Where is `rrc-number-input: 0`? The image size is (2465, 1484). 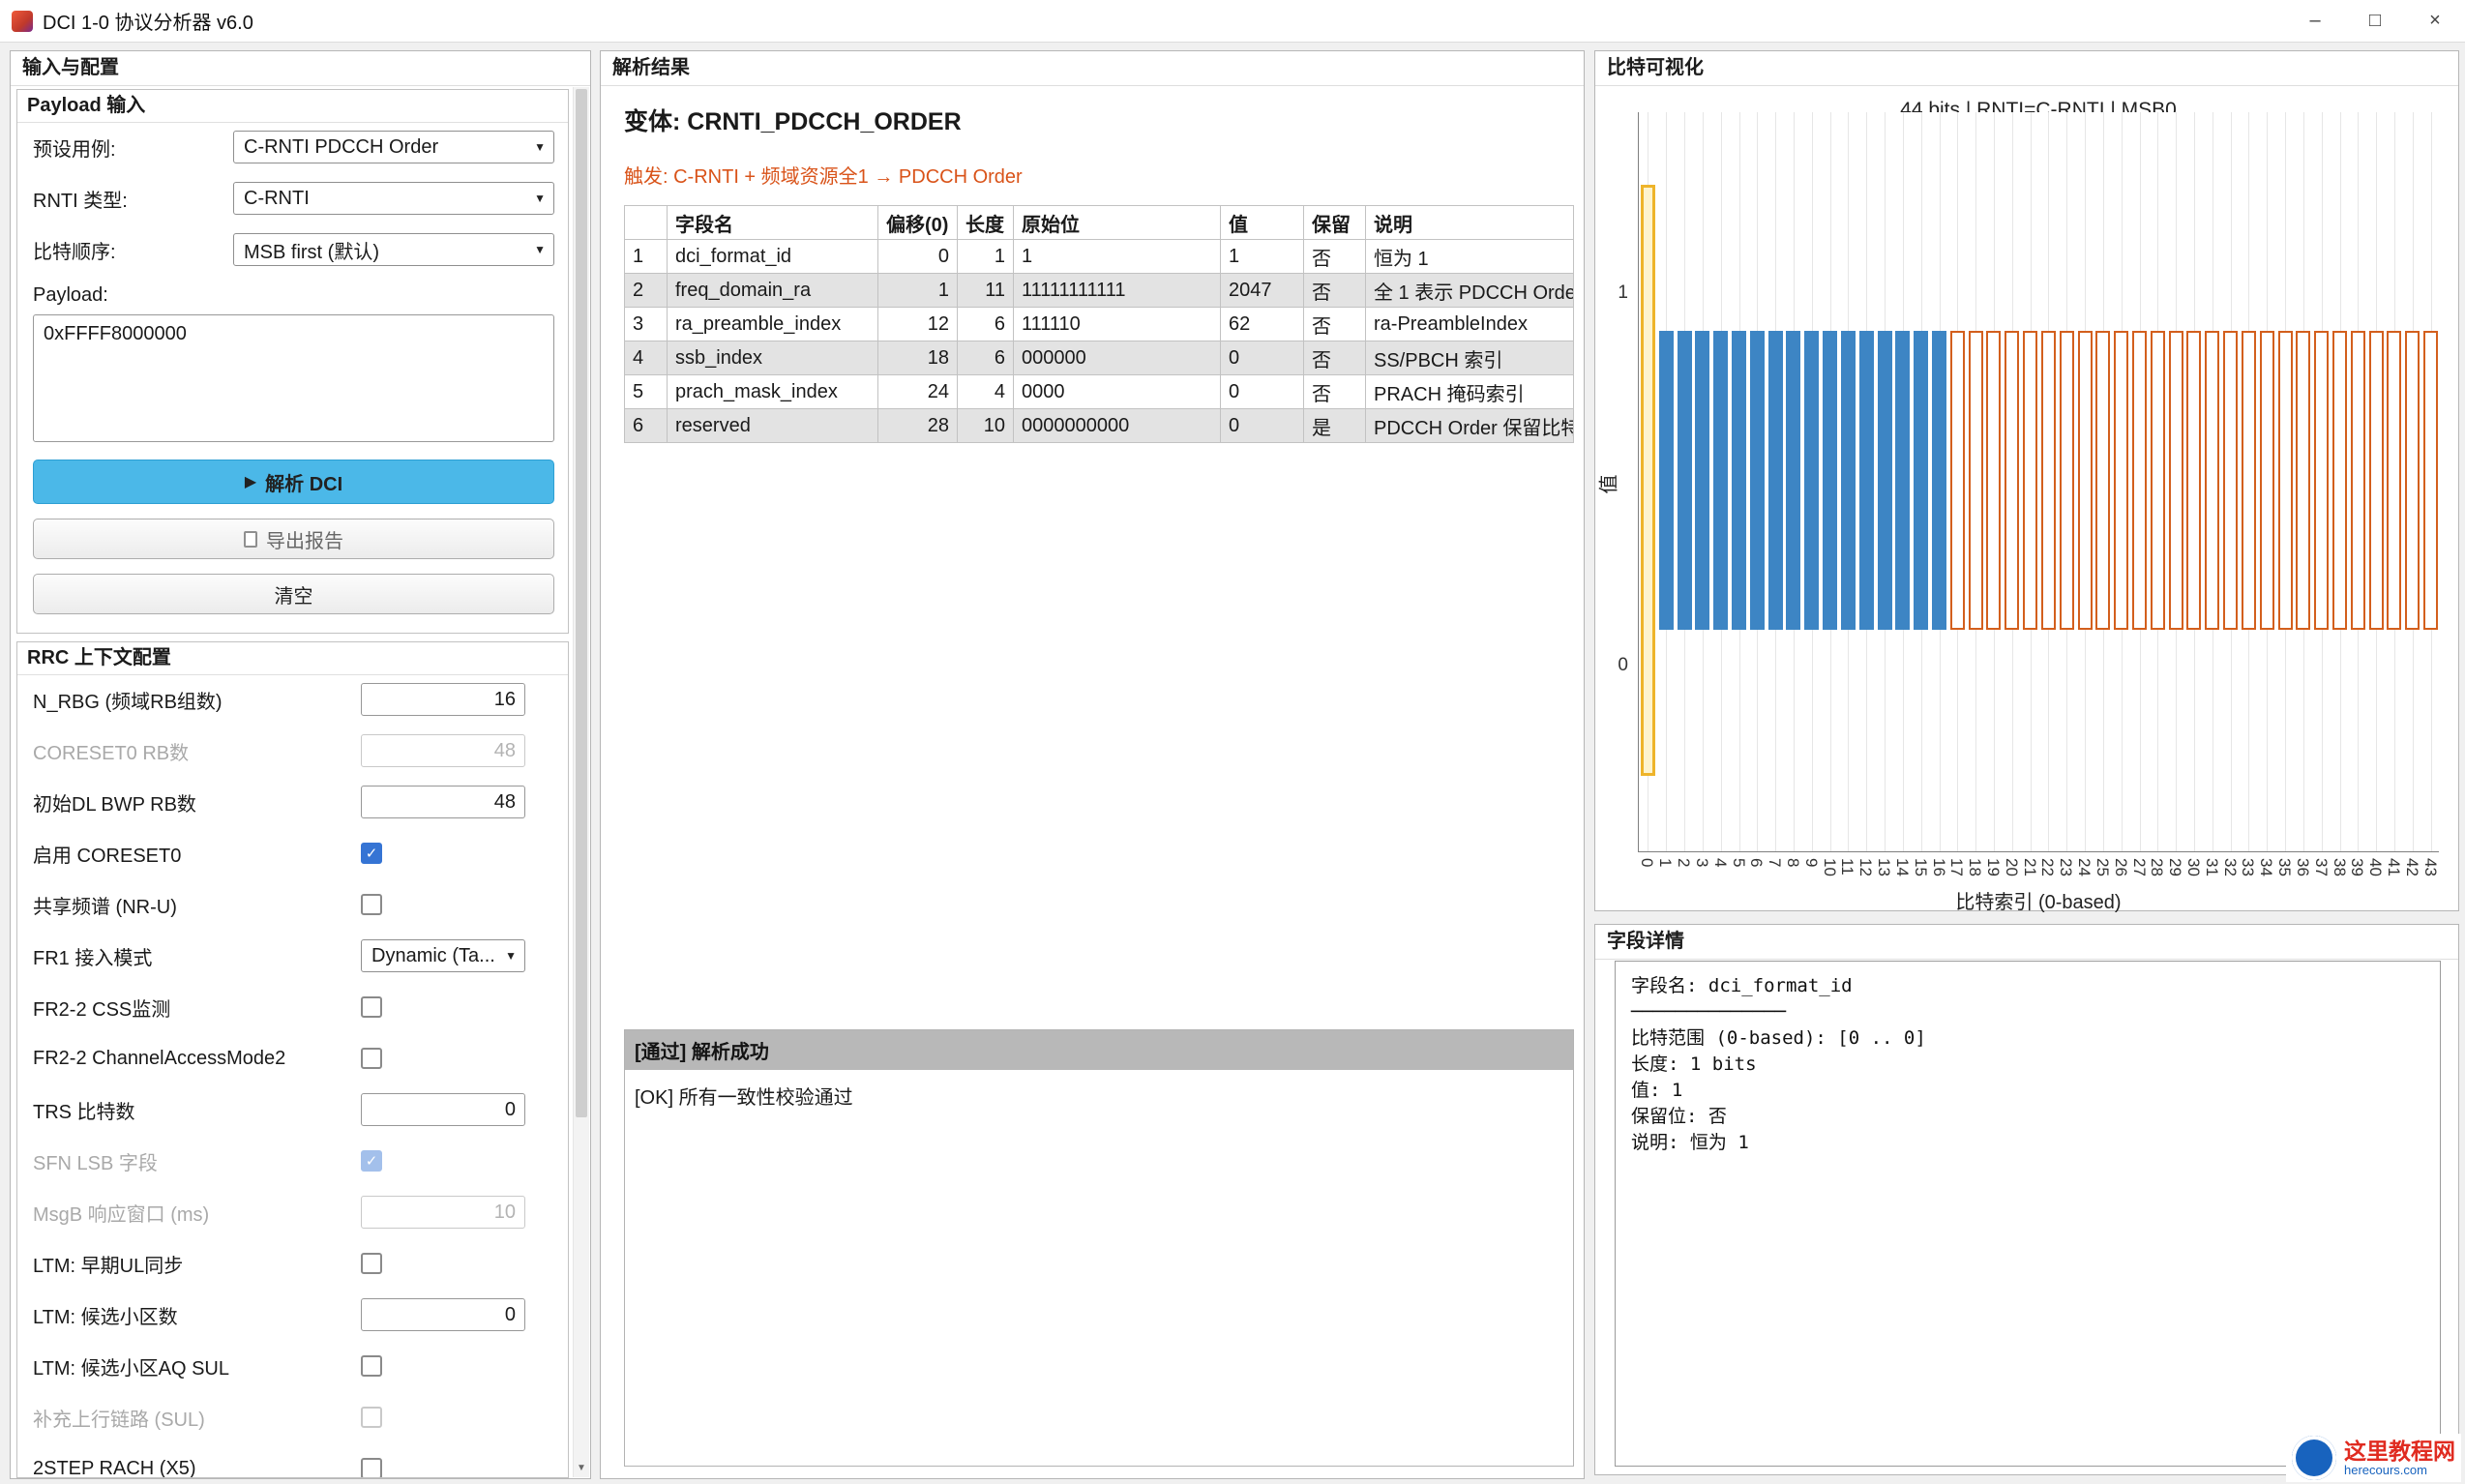 rrc-number-input: 0 is located at coordinates (443, 1109).